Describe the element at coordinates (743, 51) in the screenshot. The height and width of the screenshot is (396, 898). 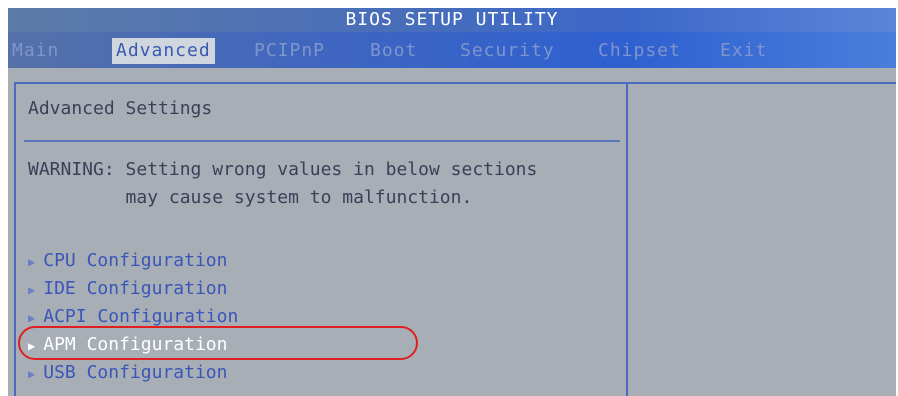
I see `tab-exit: Exit` at that location.